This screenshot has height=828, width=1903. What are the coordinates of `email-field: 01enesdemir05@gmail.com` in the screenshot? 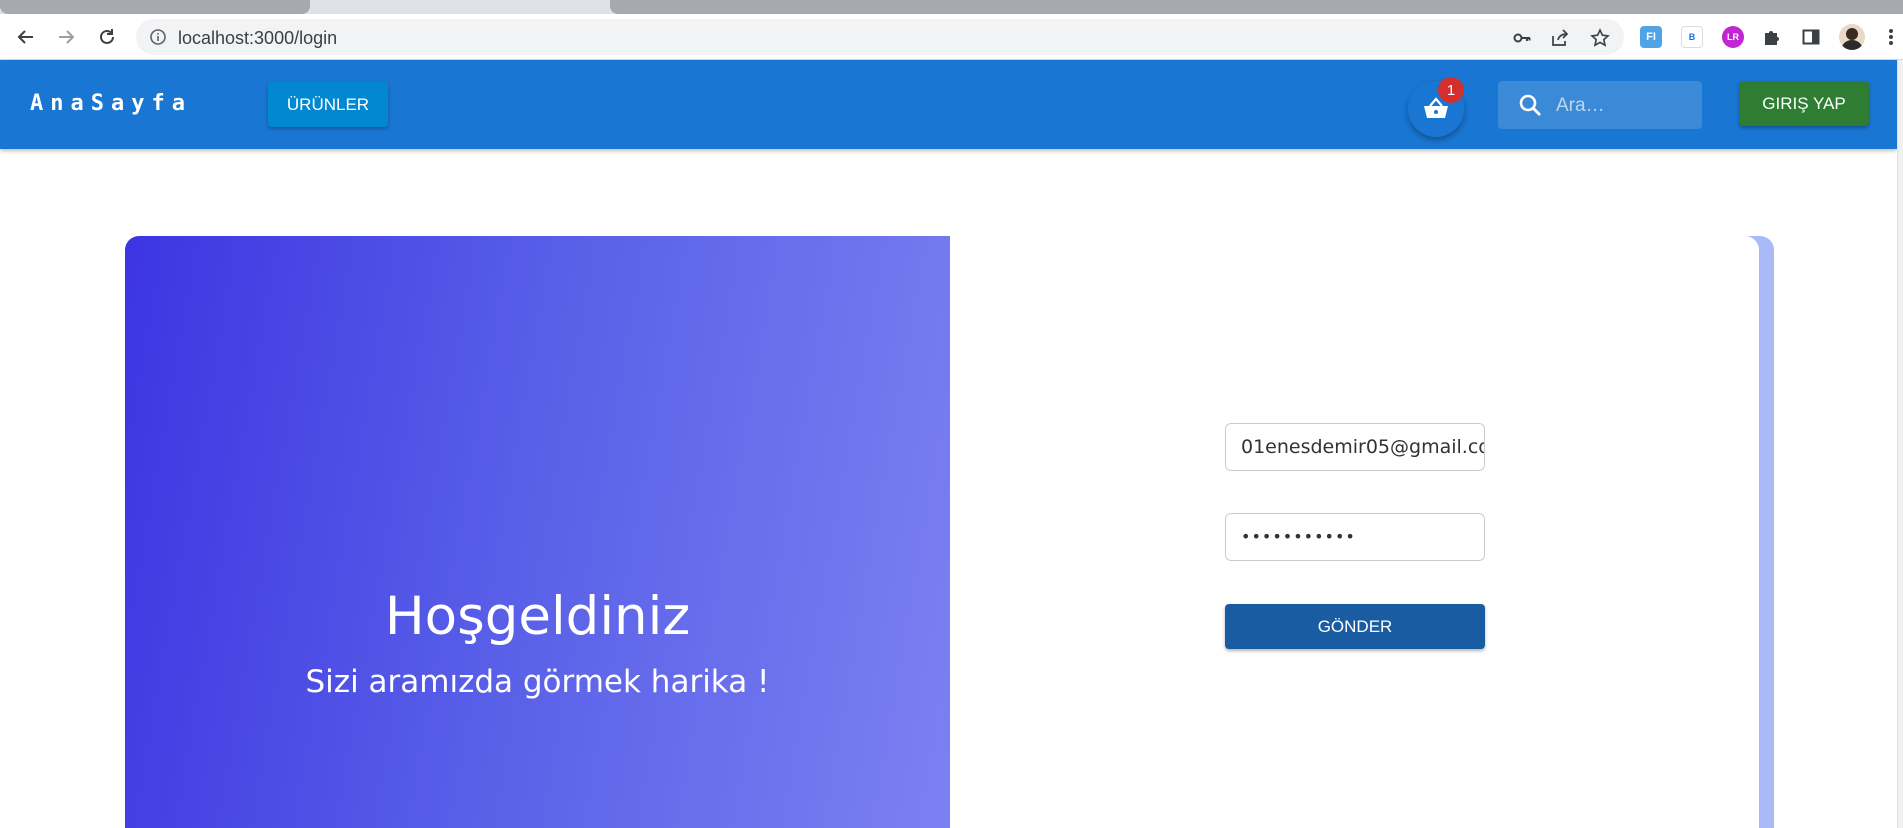 It's located at (1355, 447).